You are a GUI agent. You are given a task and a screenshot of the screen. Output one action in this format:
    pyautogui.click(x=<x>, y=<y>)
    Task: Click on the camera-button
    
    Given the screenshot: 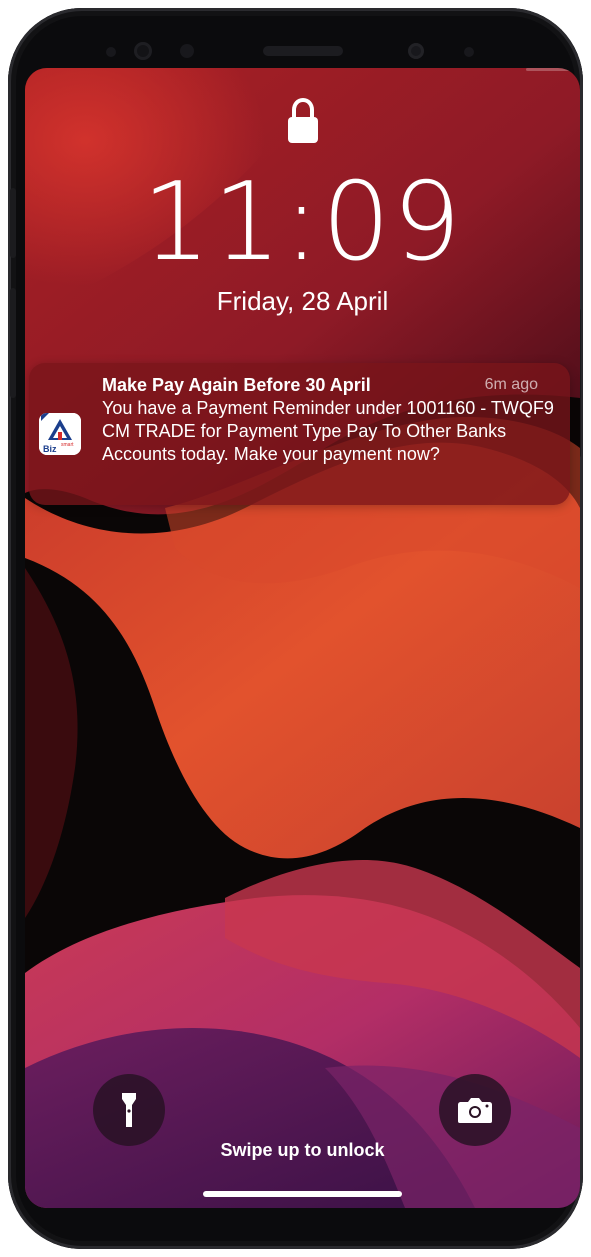 What is the action you would take?
    pyautogui.click(x=475, y=1110)
    